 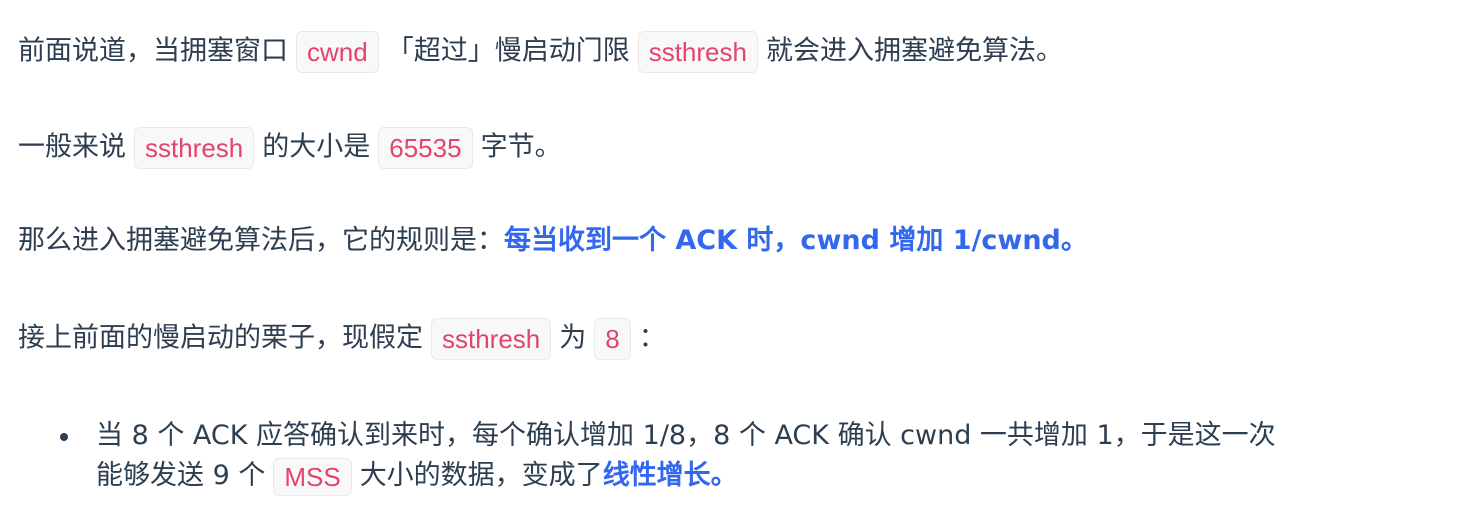 What do you see at coordinates (425, 148) in the screenshot?
I see `code-65535: 65535` at bounding box center [425, 148].